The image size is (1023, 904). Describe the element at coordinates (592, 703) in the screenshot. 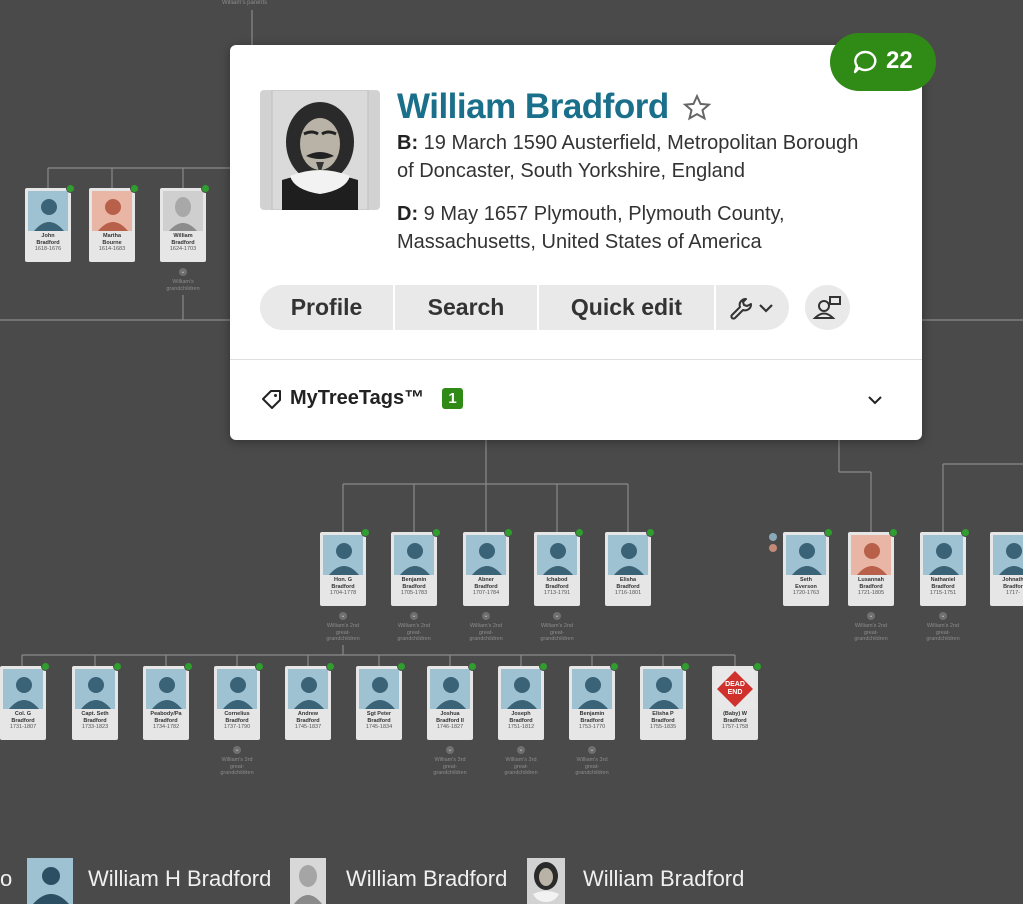

I see `person-card-g3-8: Benjamin Bradford 1753-1770` at that location.